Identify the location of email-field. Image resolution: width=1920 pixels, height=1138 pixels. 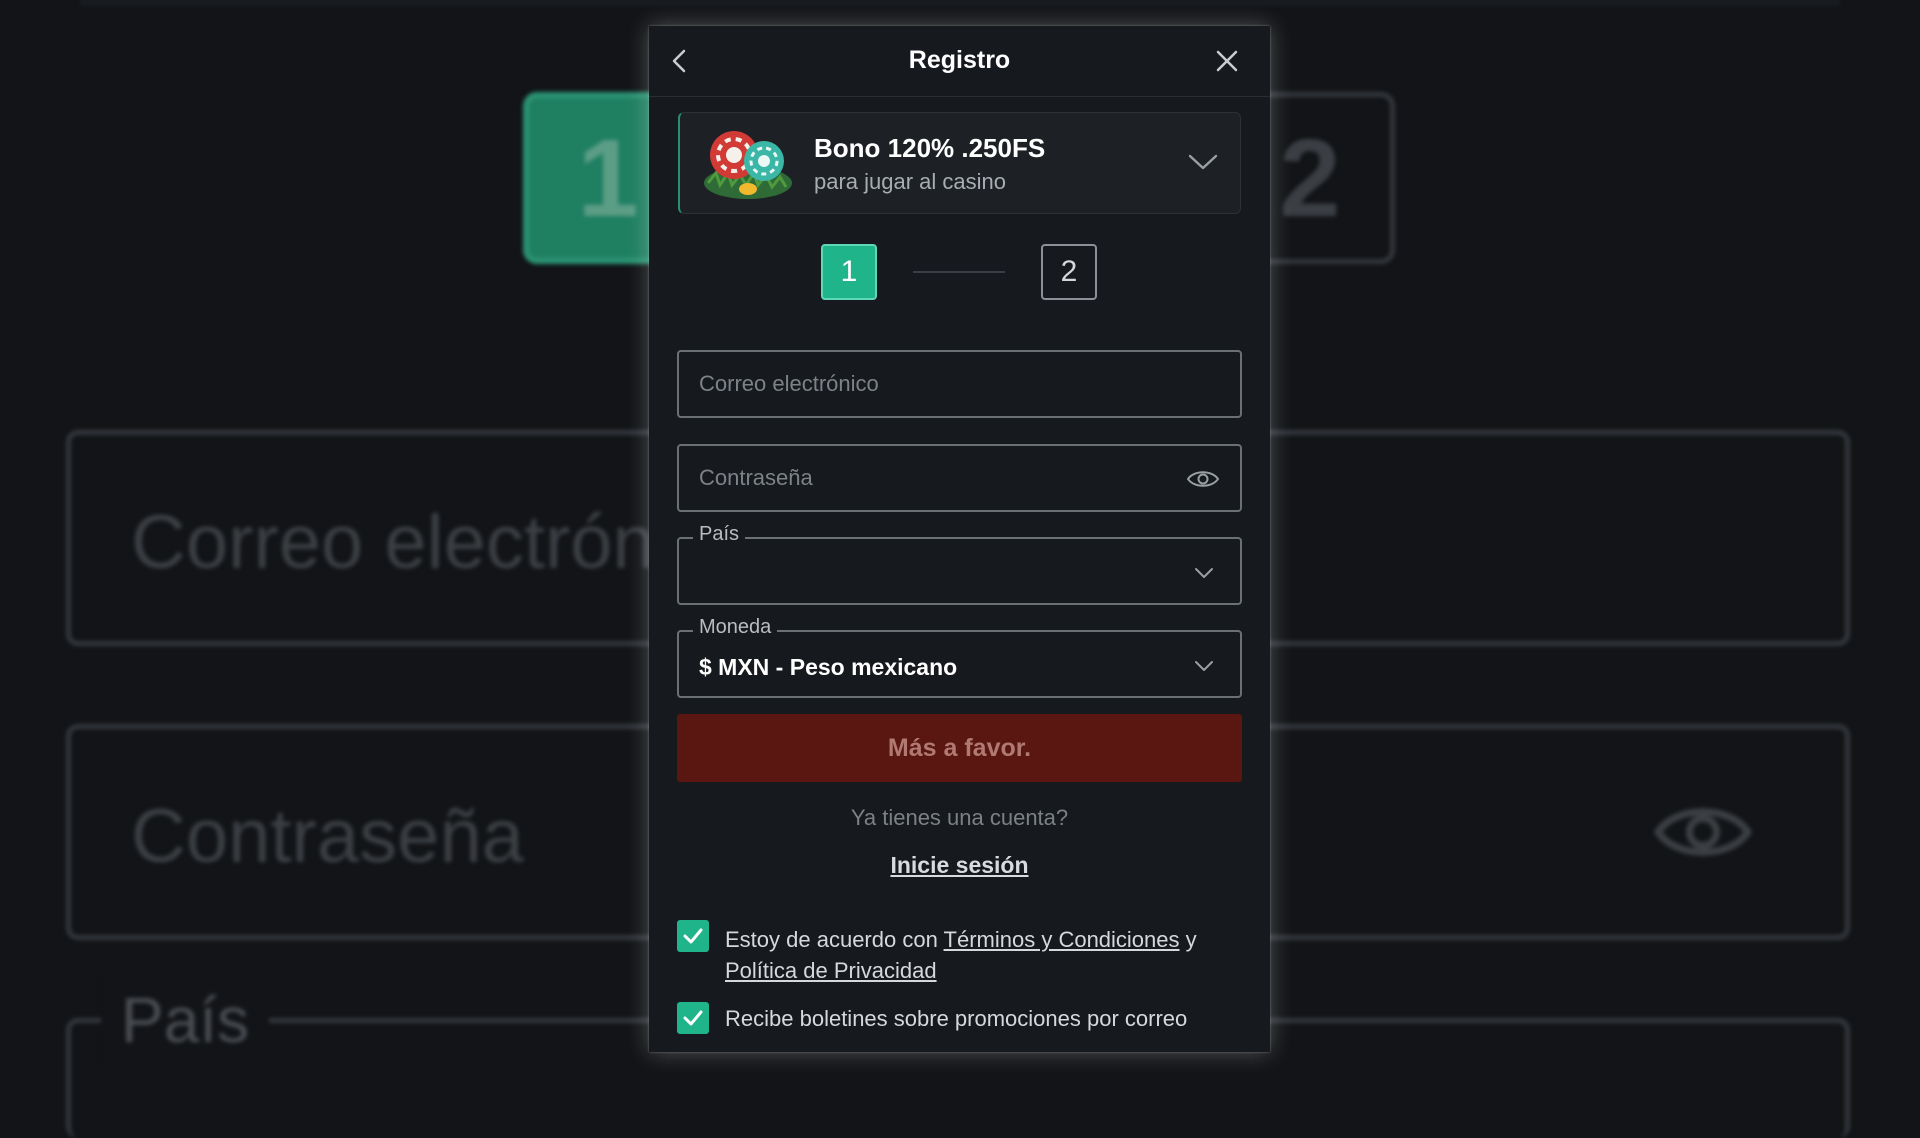
(959, 384).